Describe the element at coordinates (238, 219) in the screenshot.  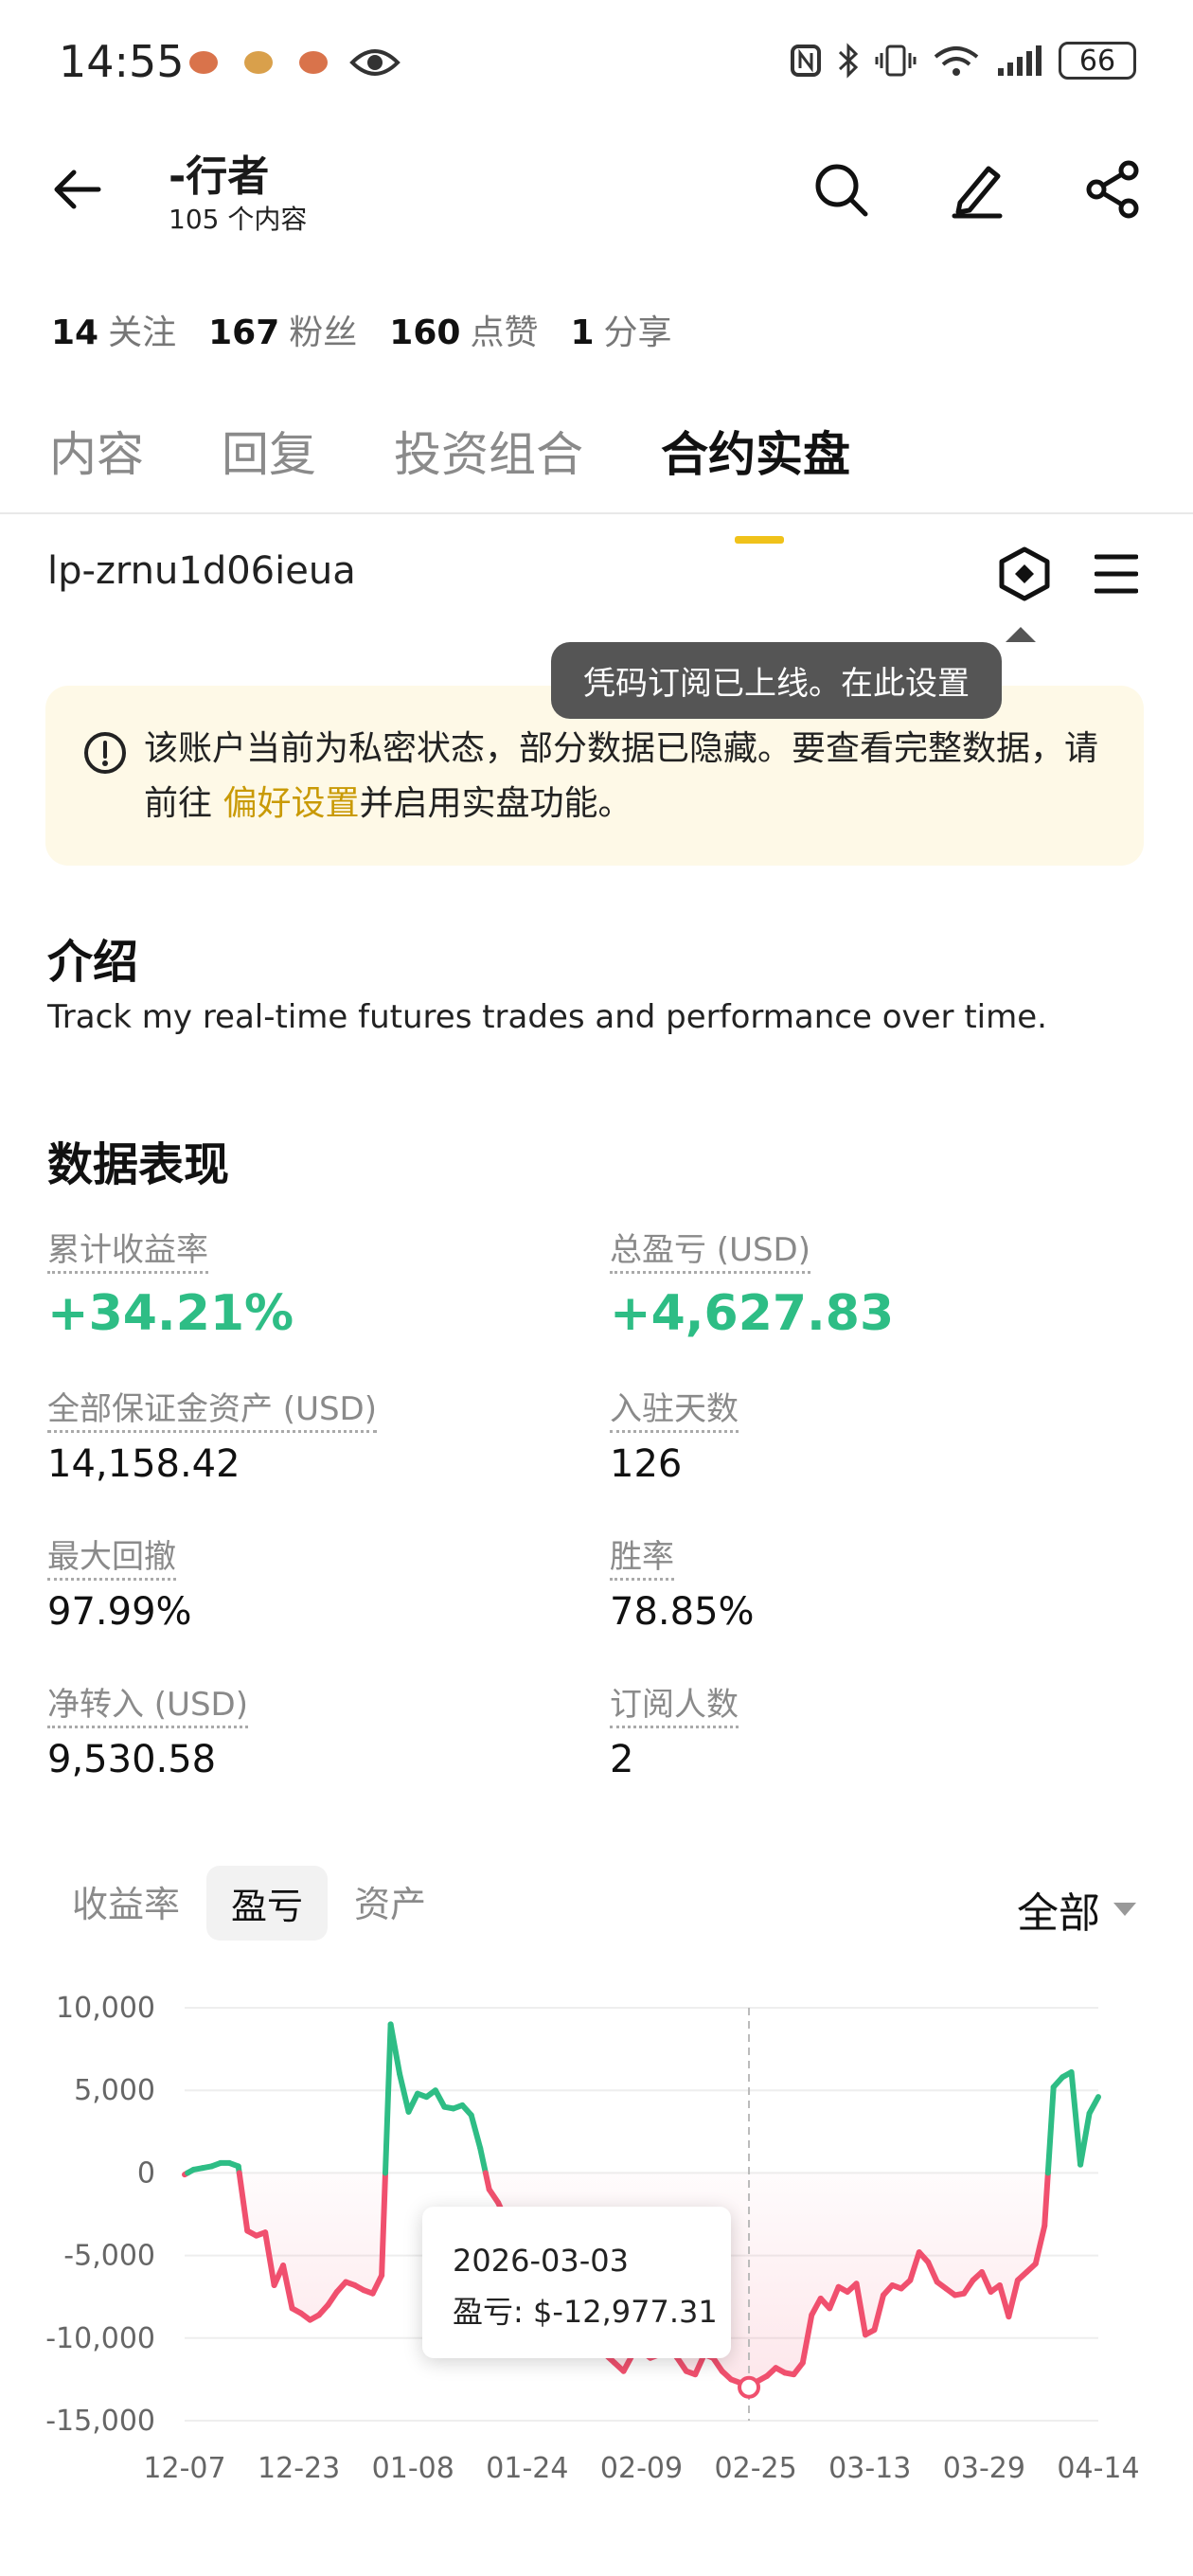
I see `content-count: 105 个内容` at that location.